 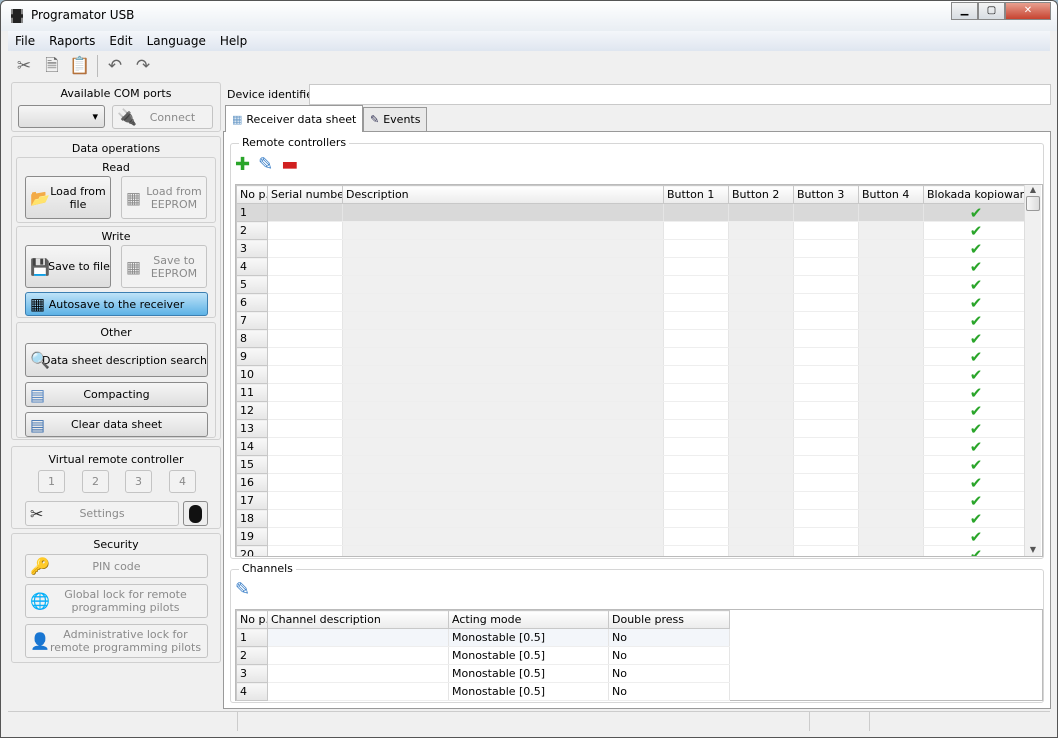 I want to click on minimize-button: ▁, so click(x=964, y=11).